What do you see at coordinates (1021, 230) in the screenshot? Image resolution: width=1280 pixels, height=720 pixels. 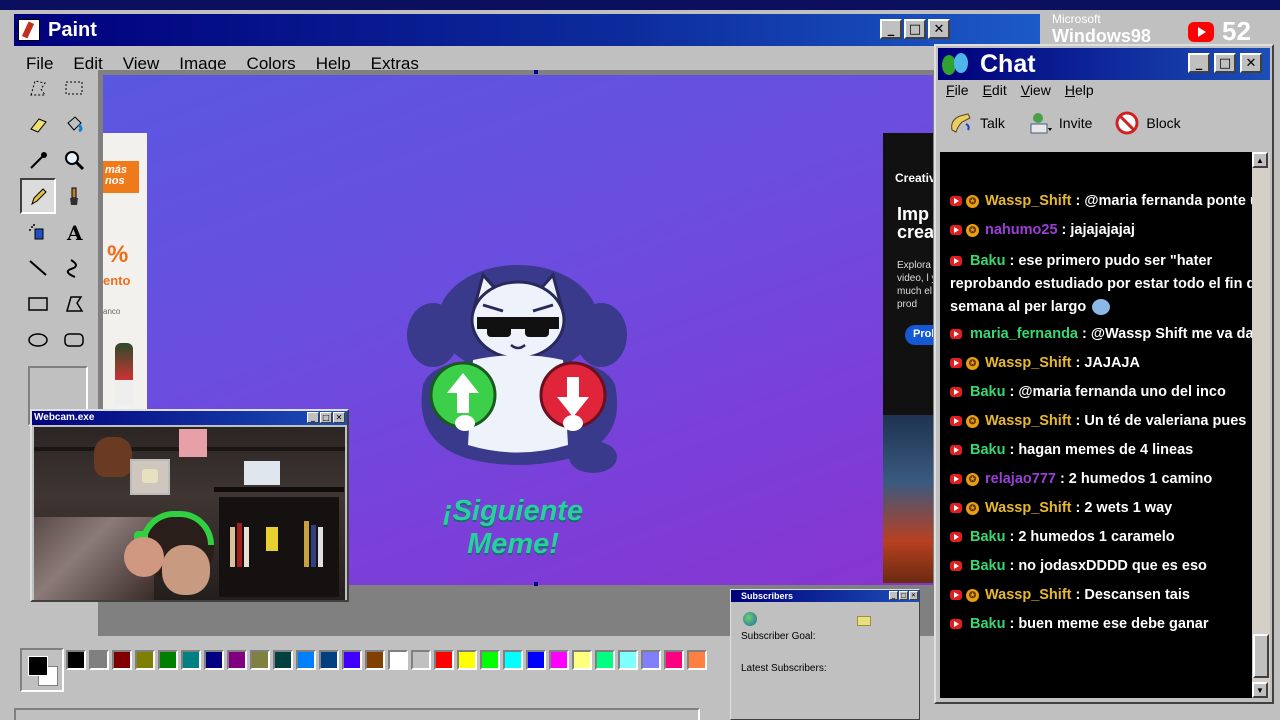 I see `chat-username: nahumo25` at bounding box center [1021, 230].